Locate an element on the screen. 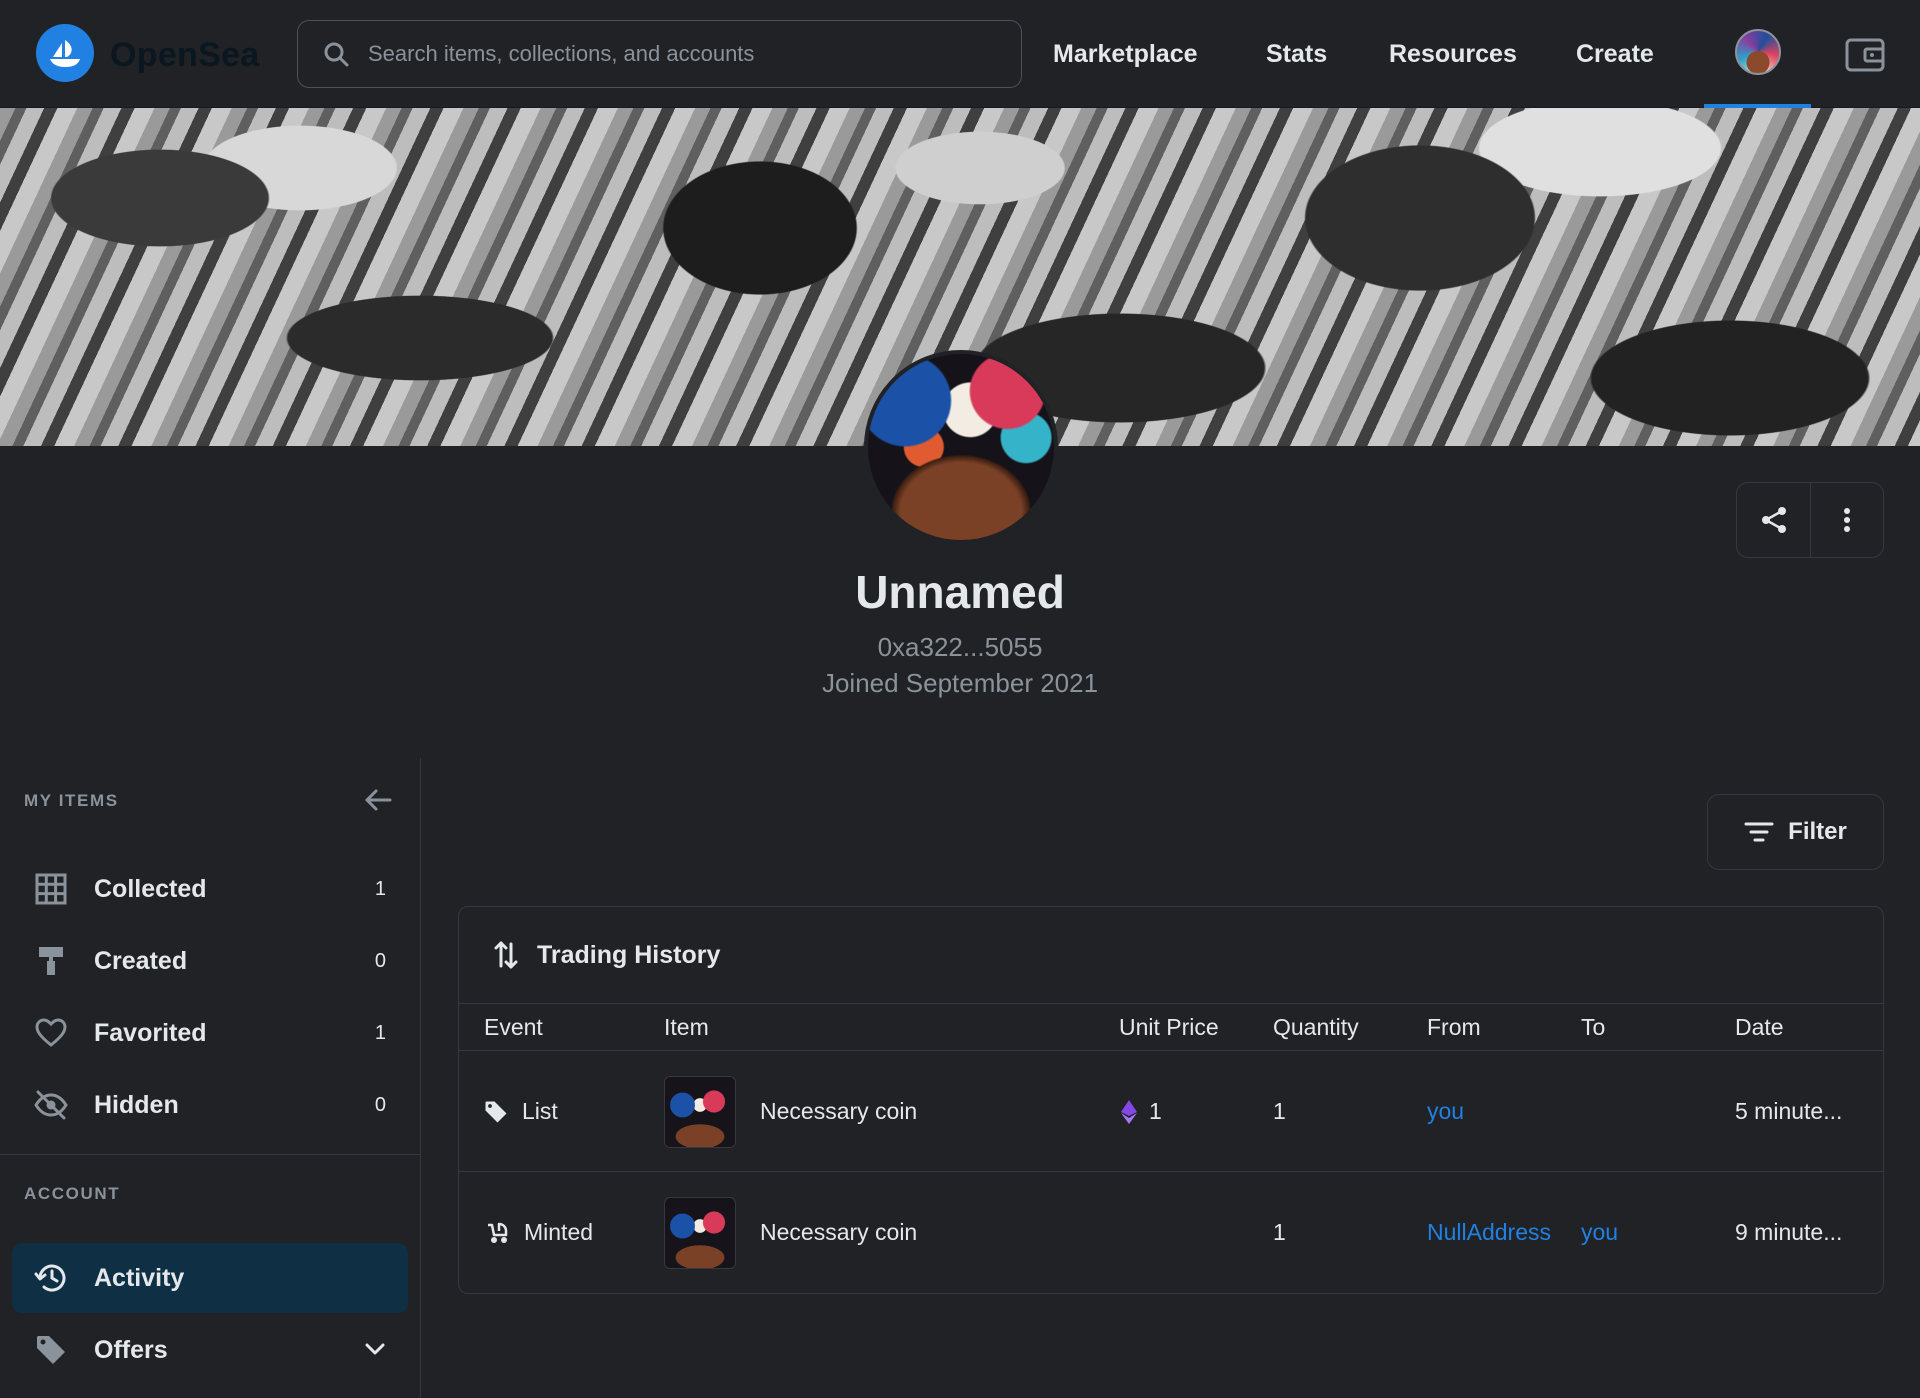  search-icon is located at coordinates (336, 54).